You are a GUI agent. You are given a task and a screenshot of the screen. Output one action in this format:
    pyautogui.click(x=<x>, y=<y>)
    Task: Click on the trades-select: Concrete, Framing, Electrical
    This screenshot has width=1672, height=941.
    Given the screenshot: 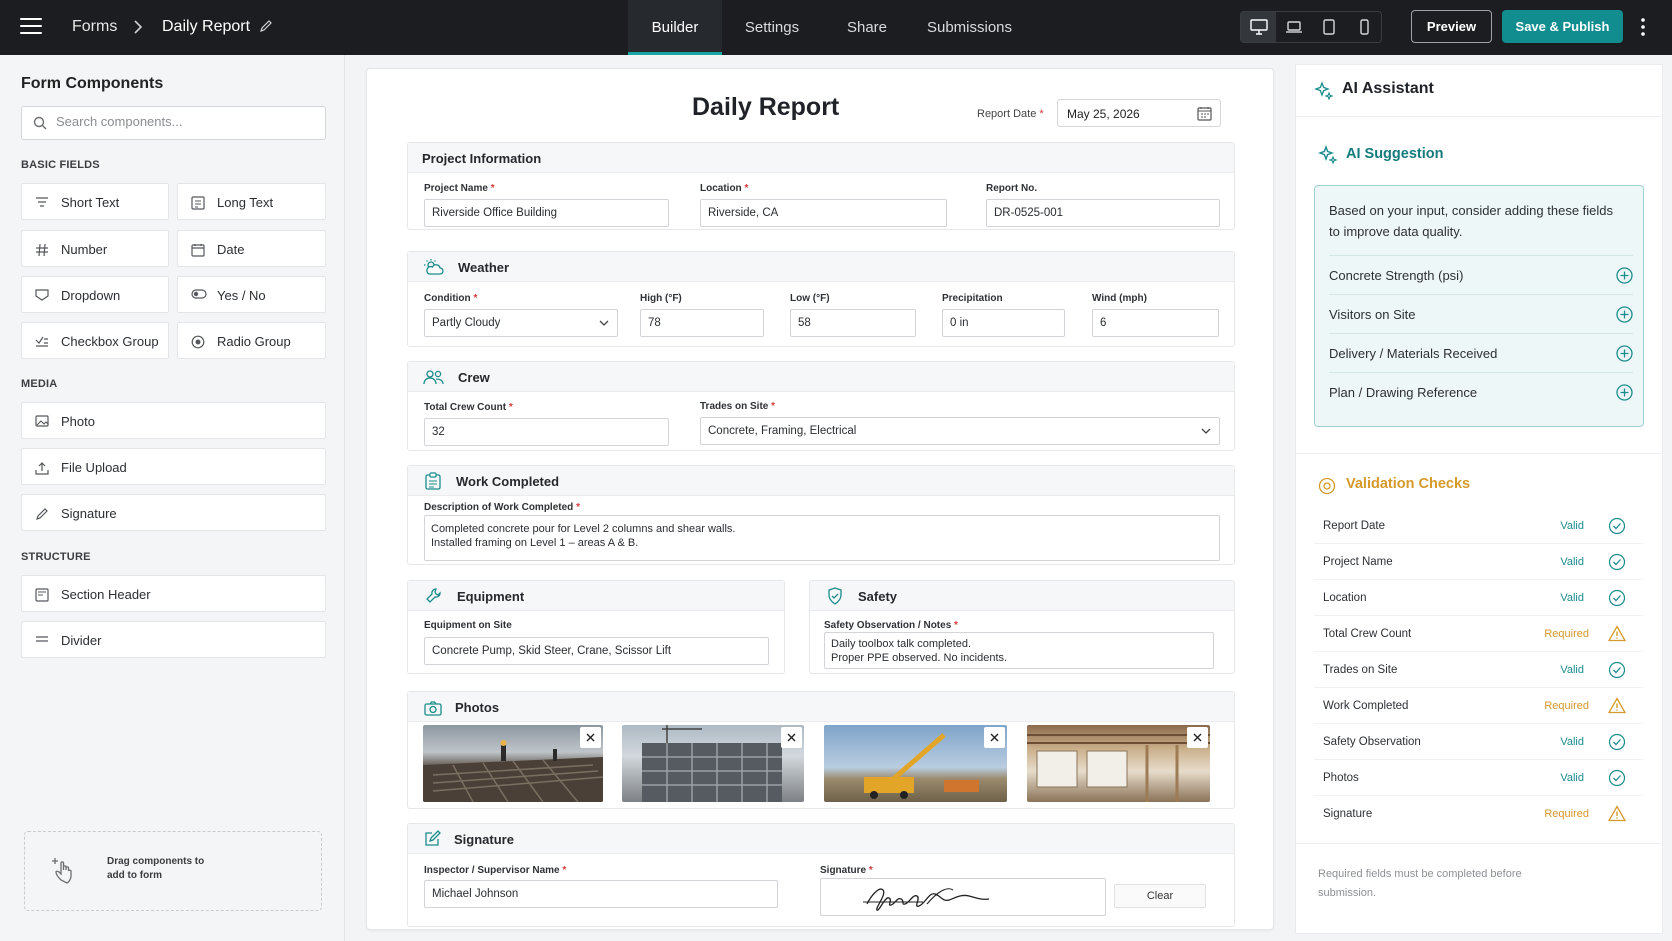 What is the action you would take?
    pyautogui.click(x=960, y=431)
    